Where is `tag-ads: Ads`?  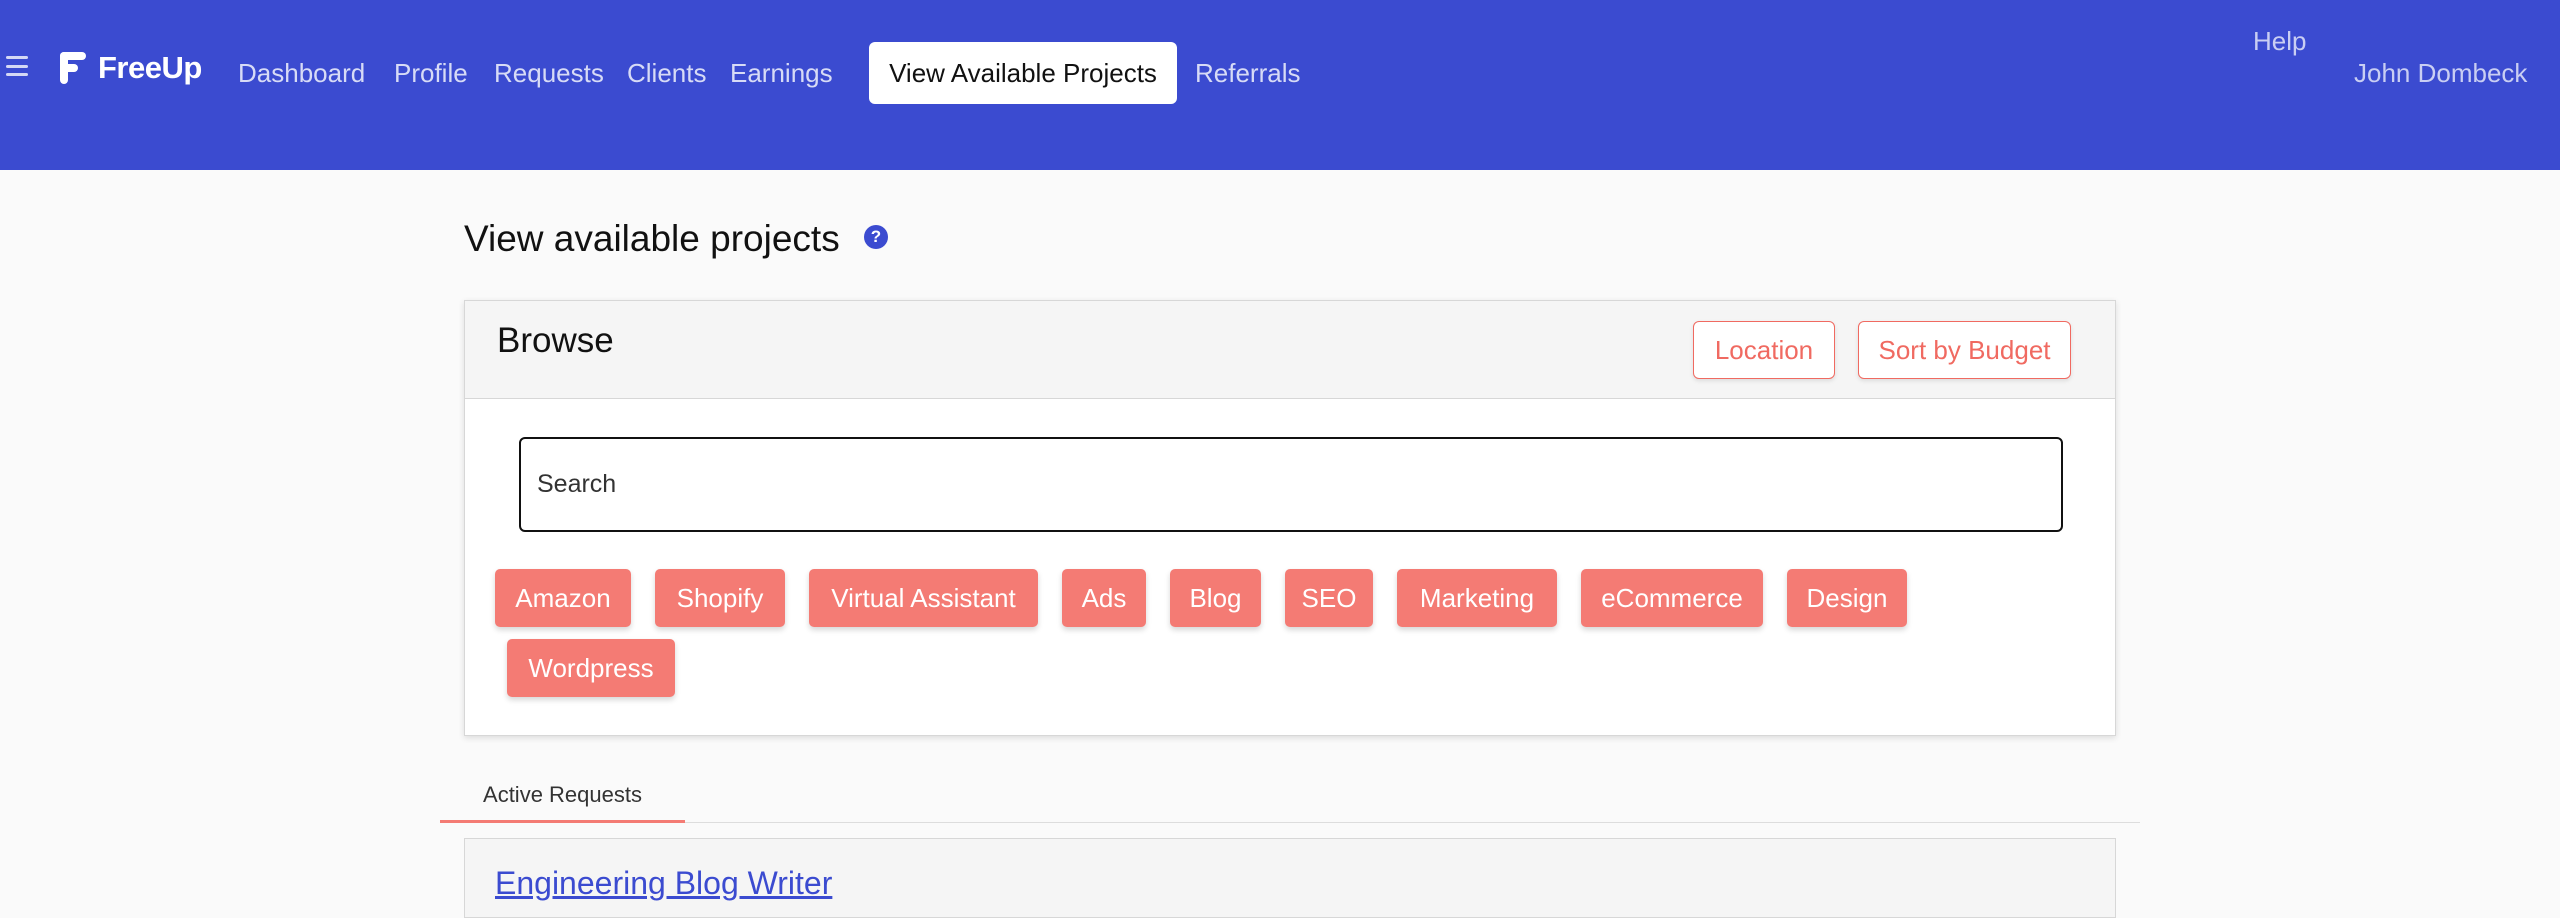
tag-ads: Ads is located at coordinates (1104, 598).